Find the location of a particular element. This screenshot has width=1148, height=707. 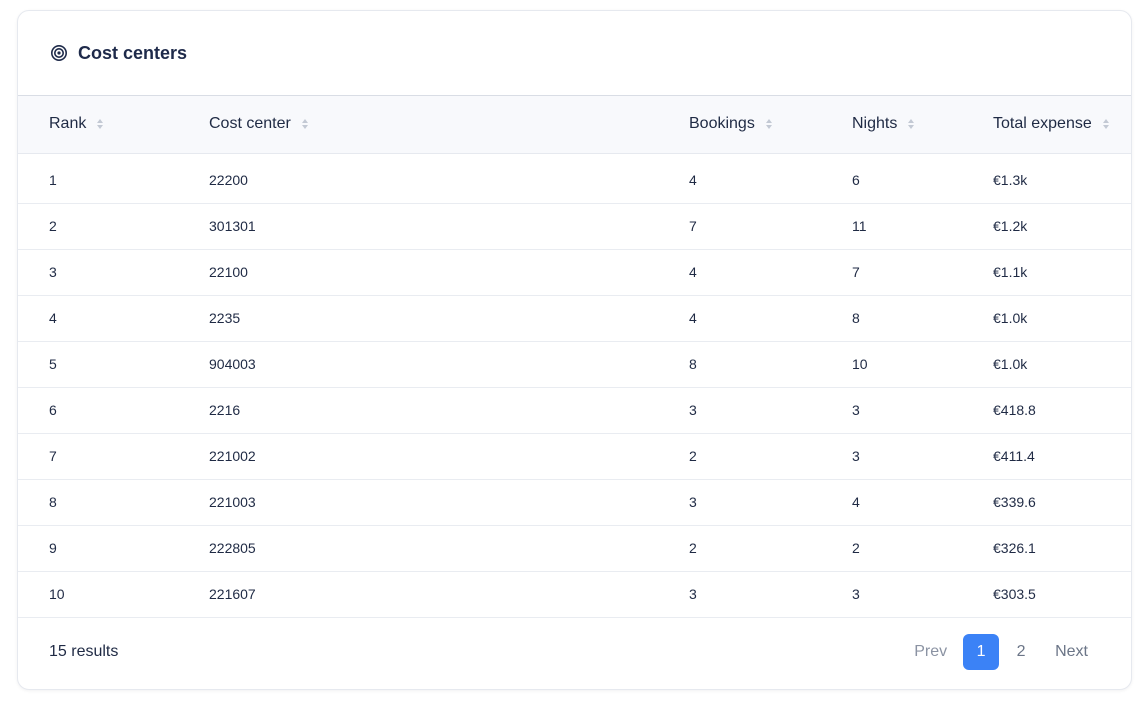

cell-rank: 7 is located at coordinates (53, 456).